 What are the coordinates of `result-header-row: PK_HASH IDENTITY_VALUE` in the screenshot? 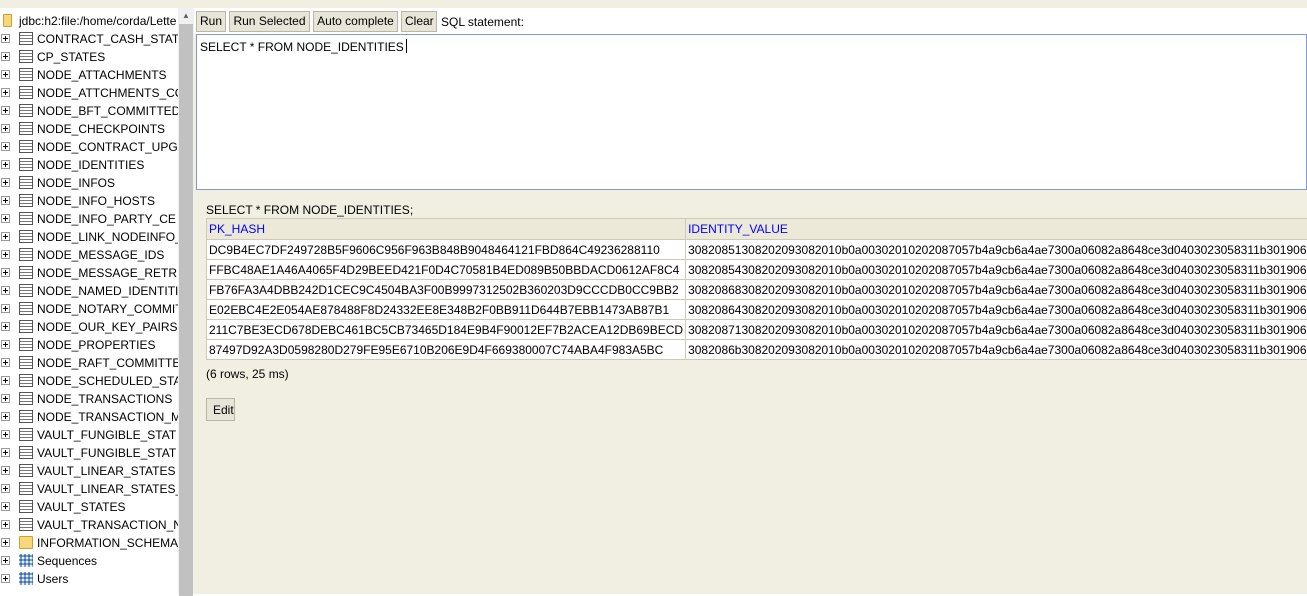 It's located at (757, 229).